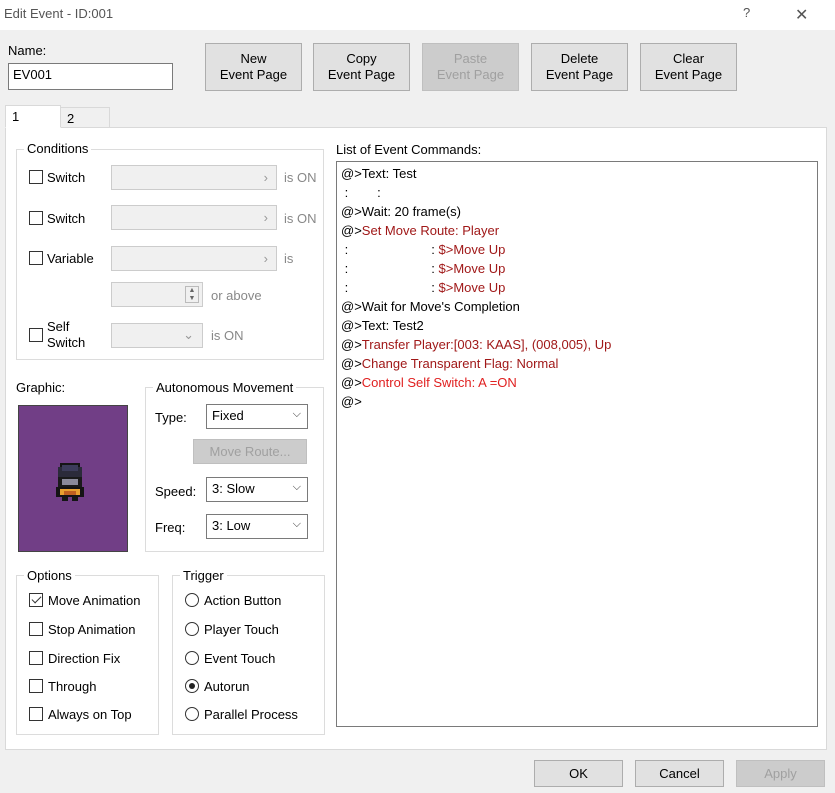 This screenshot has width=835, height=793. Describe the element at coordinates (236, 295) in the screenshot. I see `or-above-label: or above` at that location.